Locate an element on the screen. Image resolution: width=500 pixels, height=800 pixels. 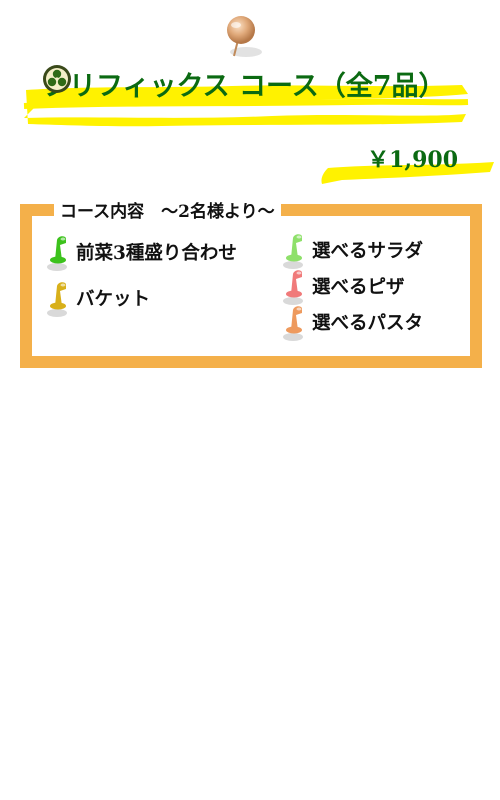
course-item-label: 前菜3種盛り合わせ is located at coordinates (156, 253).